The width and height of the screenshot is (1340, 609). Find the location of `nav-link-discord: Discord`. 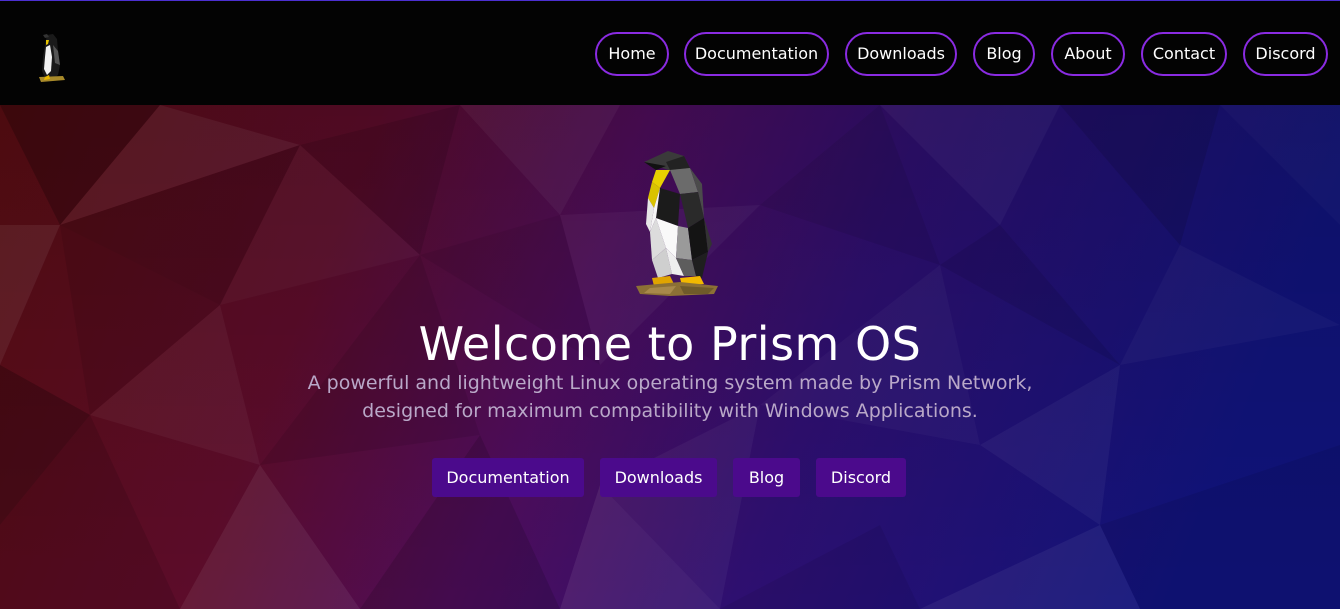

nav-link-discord: Discord is located at coordinates (1285, 54).